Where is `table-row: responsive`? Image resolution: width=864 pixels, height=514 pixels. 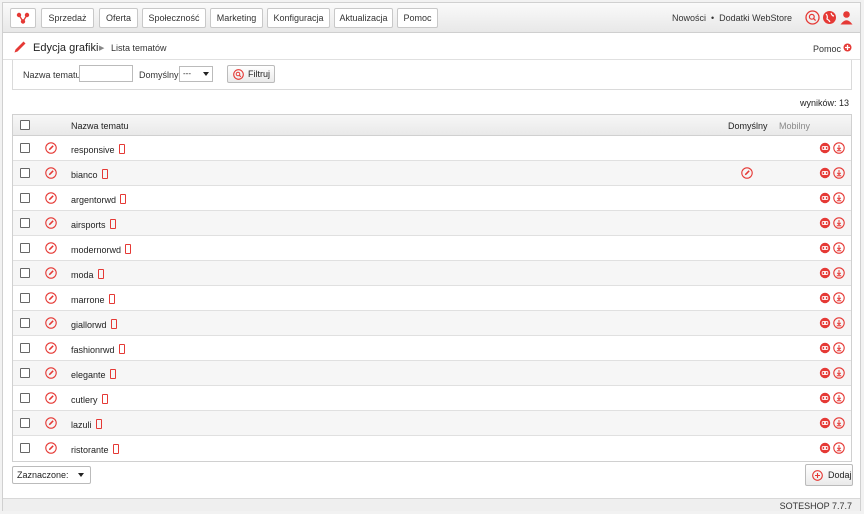 table-row: responsive is located at coordinates (432, 148).